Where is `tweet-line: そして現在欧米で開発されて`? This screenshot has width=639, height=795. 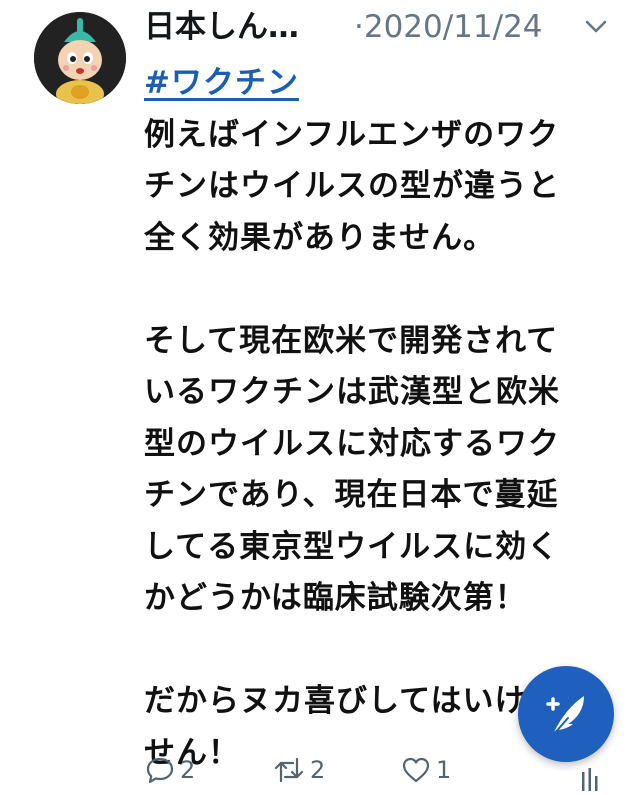
tweet-line: そして現在欧米で開発されて is located at coordinates (351, 340).